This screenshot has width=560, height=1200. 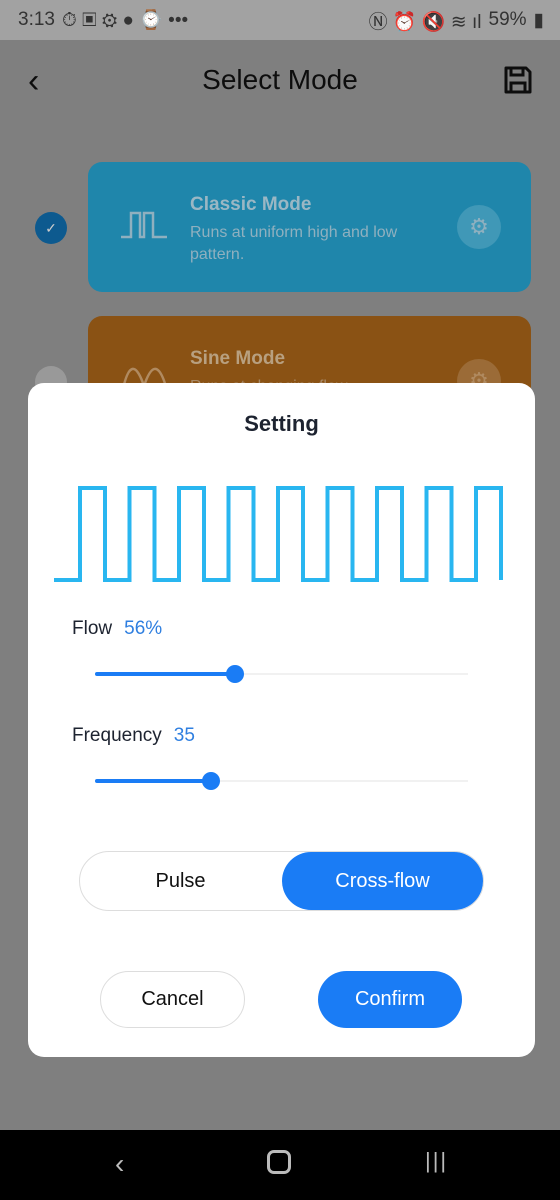 I want to click on notification-icons: ⏱ ▣ ⚙ ● ⌚ •••, so click(x=125, y=20).